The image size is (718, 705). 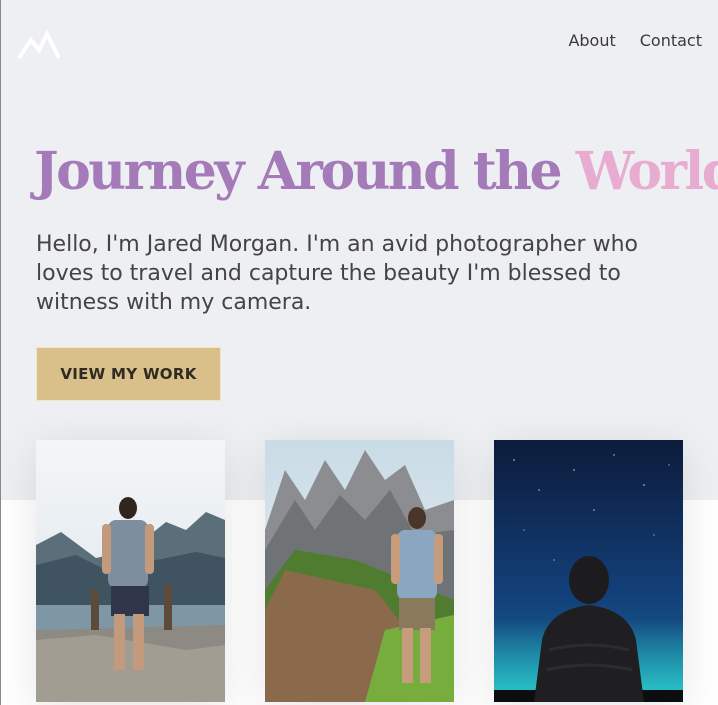 I want to click on page-title: Journey Around the World, so click(x=376, y=172).